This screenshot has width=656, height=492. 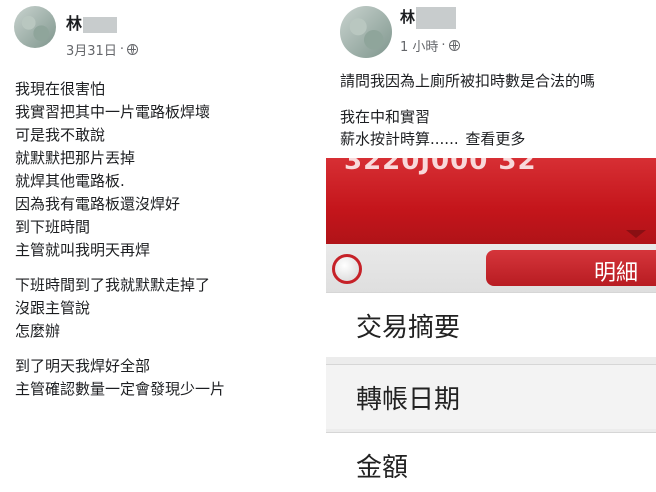 I want to click on post-line: 主管確認數量一定會發現少一片, so click(x=120, y=389).